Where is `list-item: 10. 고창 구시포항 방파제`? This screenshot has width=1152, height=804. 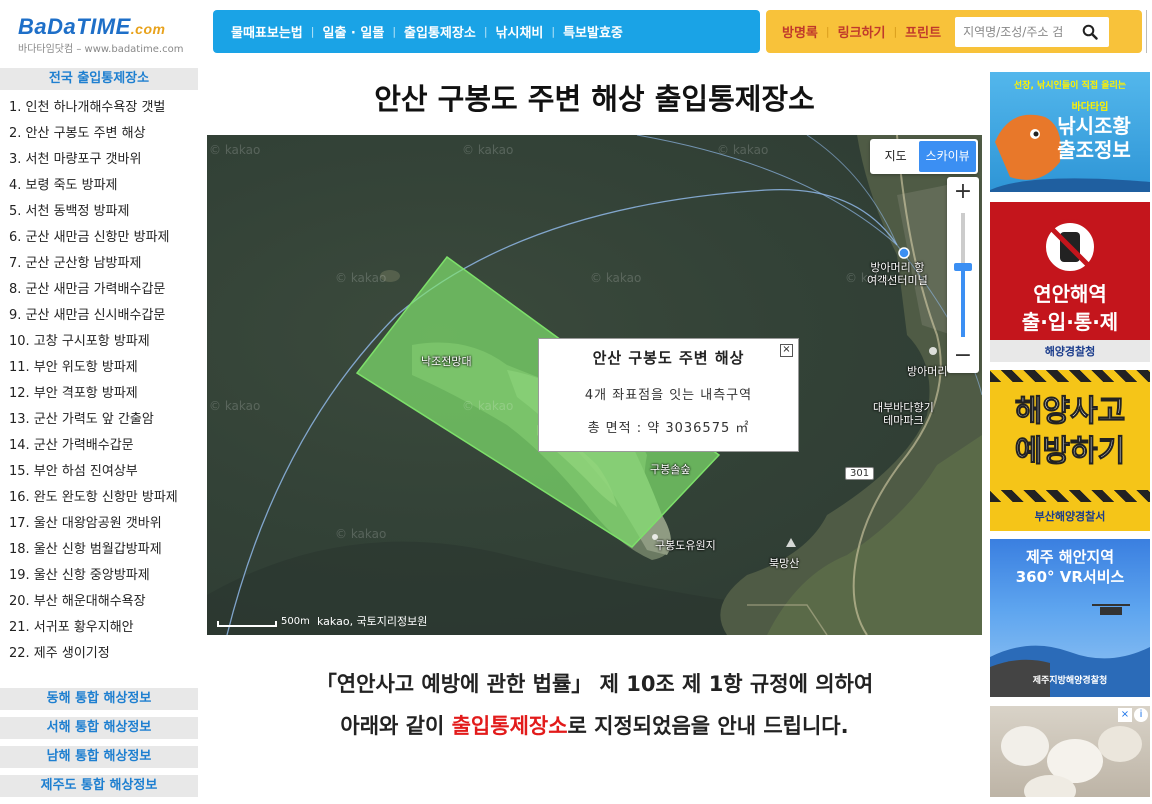
list-item: 10. 고창 구시포항 방파제 is located at coordinates (103, 345).